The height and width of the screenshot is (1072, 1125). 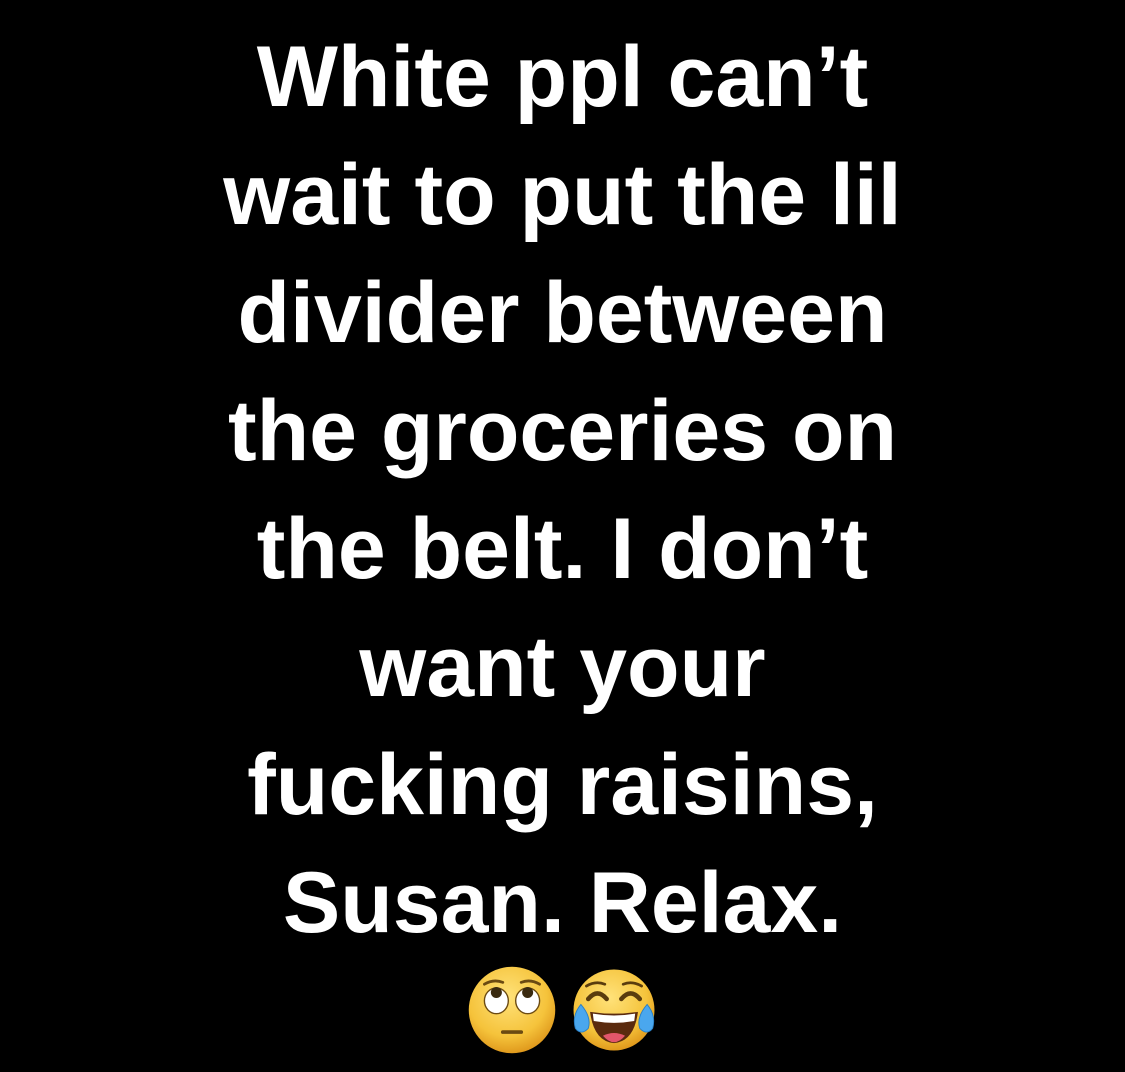 I want to click on tears-of-joy-emoji-icon, so click(x=613, y=1010).